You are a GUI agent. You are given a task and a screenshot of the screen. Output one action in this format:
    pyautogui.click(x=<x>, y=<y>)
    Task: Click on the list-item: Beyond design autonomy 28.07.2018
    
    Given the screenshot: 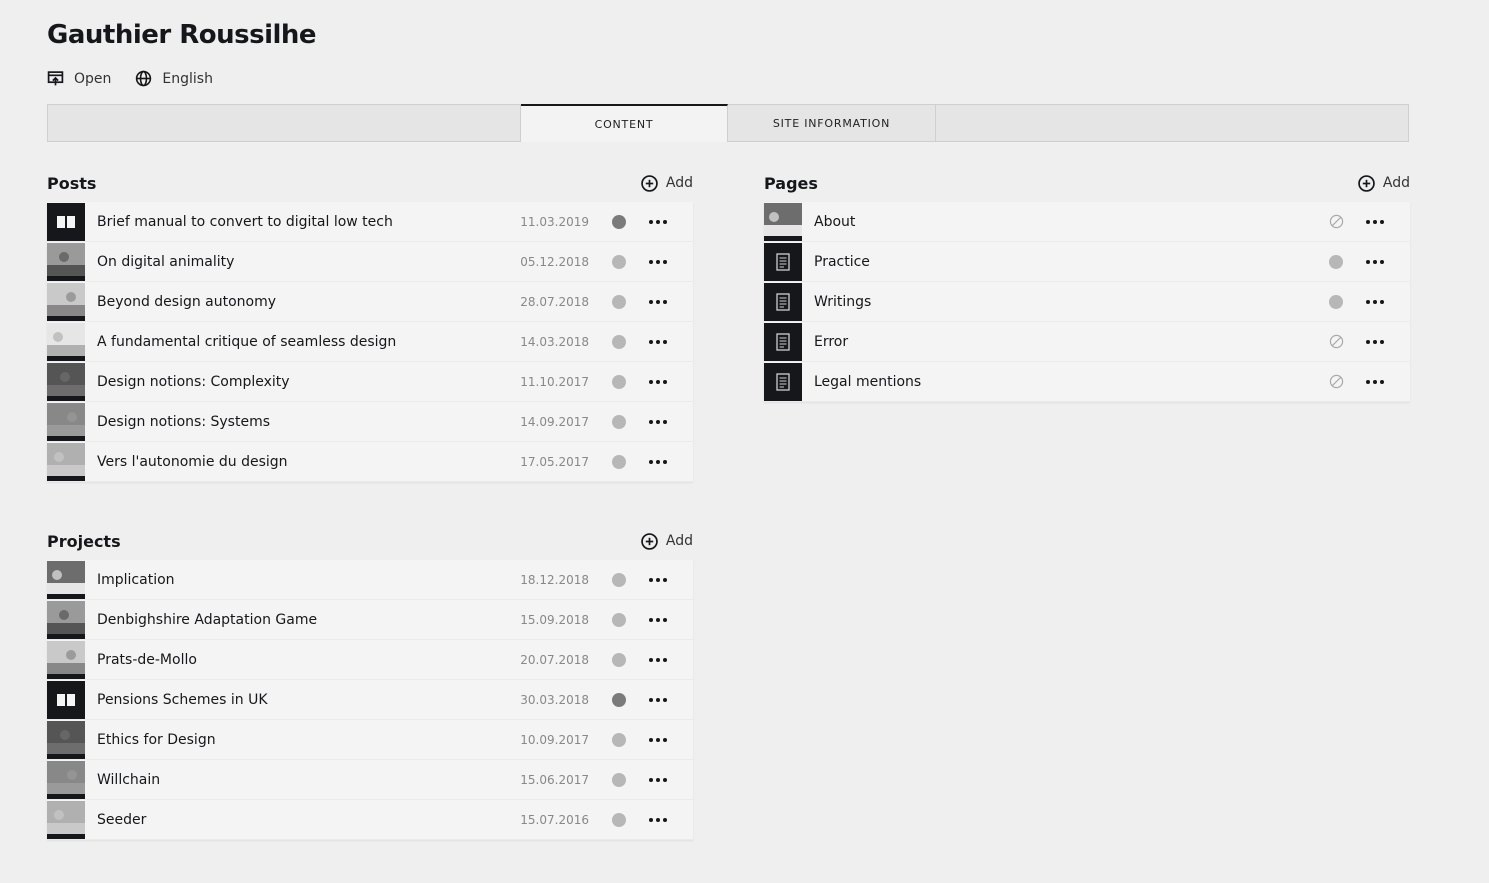 What is the action you would take?
    pyautogui.click(x=370, y=302)
    